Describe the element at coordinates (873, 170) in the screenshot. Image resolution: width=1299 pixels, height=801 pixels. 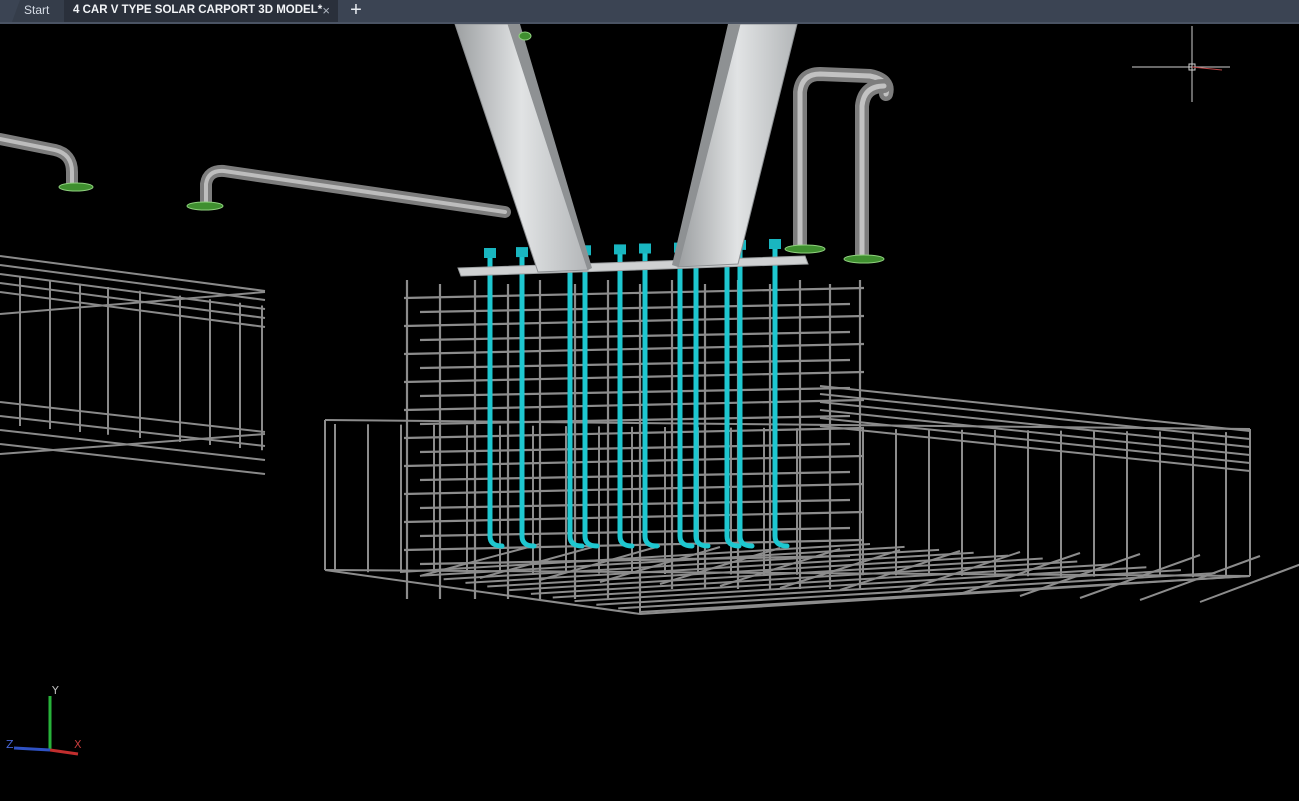
I see `pipe-right-b` at that location.